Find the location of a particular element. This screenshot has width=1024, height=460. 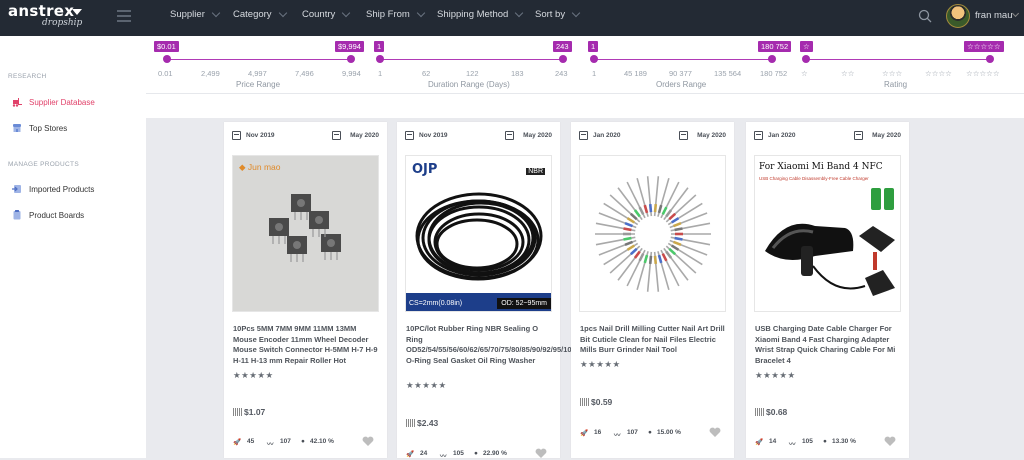

image-caption: ◆ Jun mao is located at coordinates (260, 167).